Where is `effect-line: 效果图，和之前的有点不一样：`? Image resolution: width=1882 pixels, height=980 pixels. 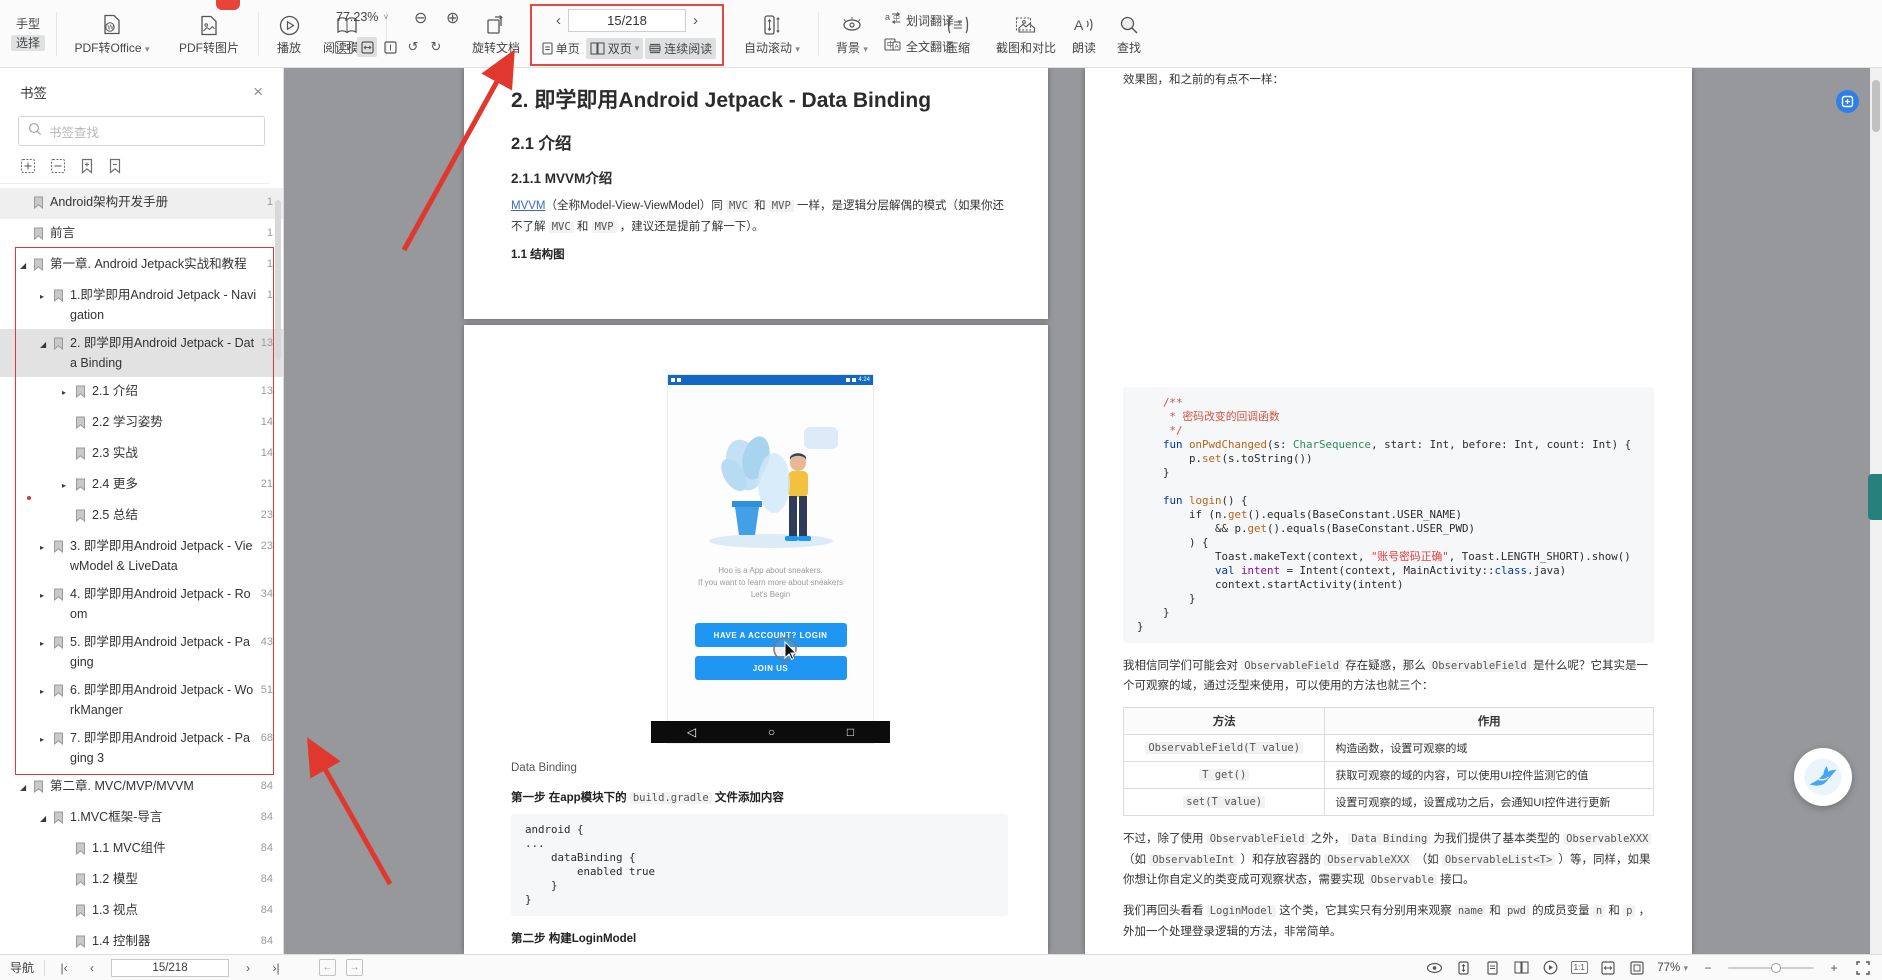 effect-line: 效果图，和之前的有点不一样： is located at coordinates (1203, 80).